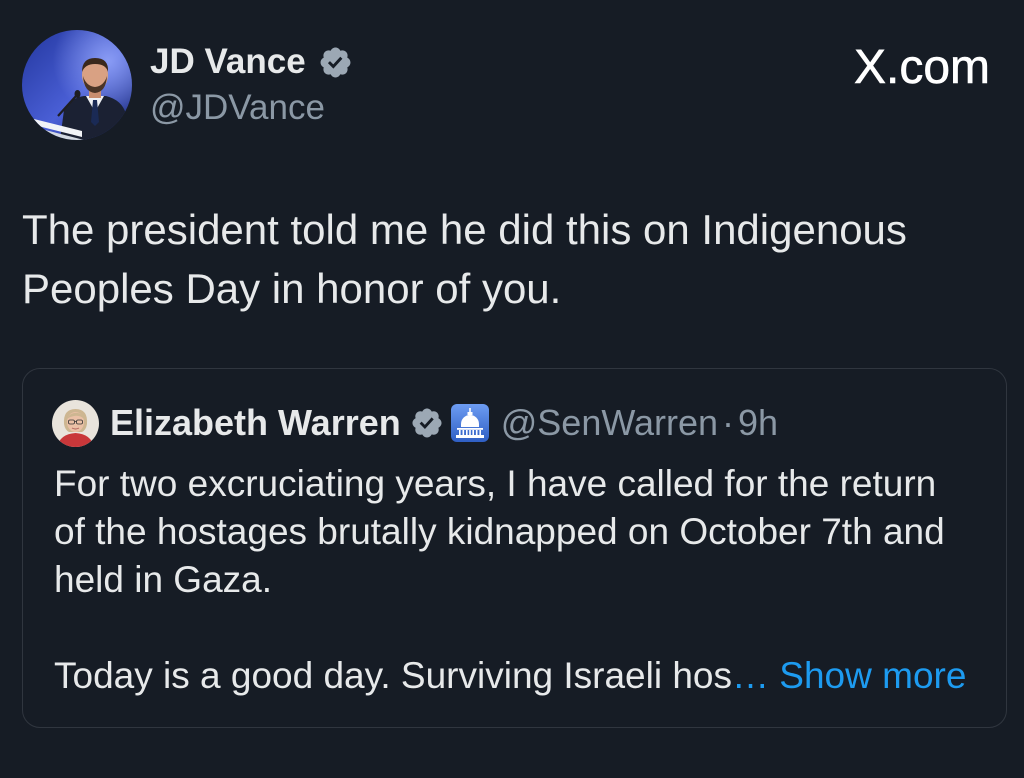 The width and height of the screenshot is (1024, 778). I want to click on quoted-author-handle: @SenWarren, so click(609, 423).